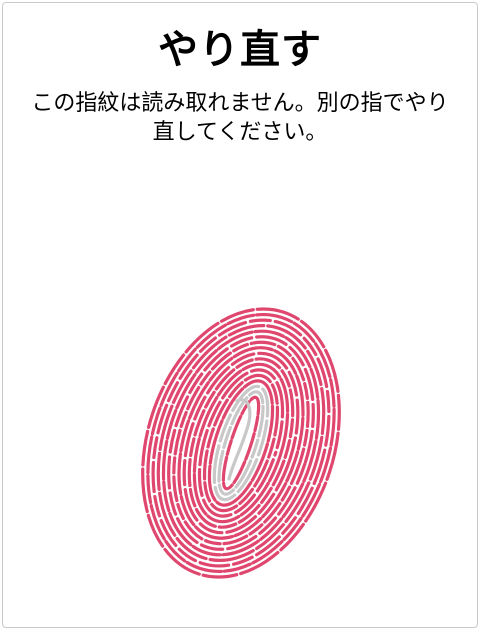  I want to click on dialog-message: この指紋は読み取れません。別の指でやり直してください。, so click(240, 118).